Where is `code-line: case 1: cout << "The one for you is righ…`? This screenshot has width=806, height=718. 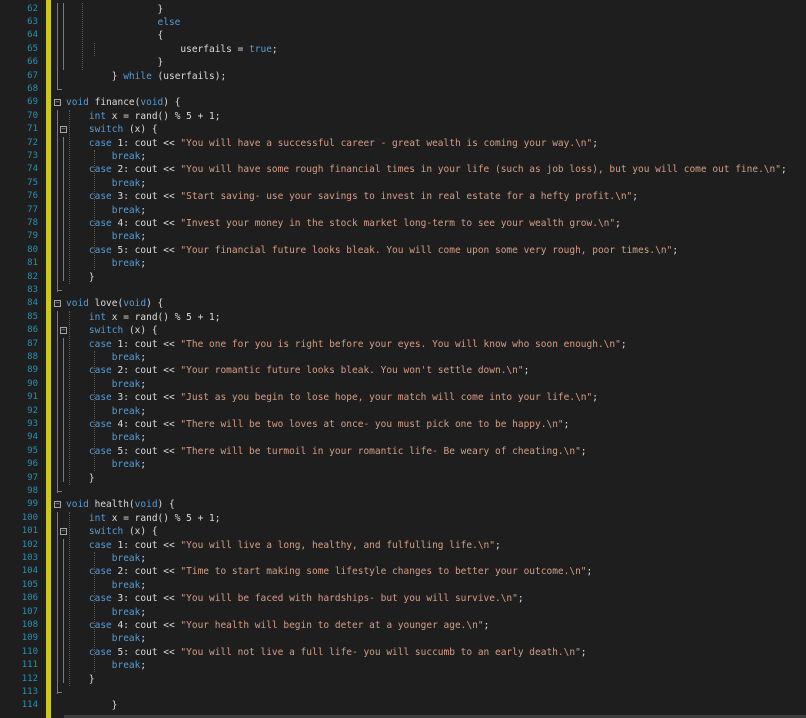
code-line: case 1: cout << "The one for you is righ… is located at coordinates (346, 344).